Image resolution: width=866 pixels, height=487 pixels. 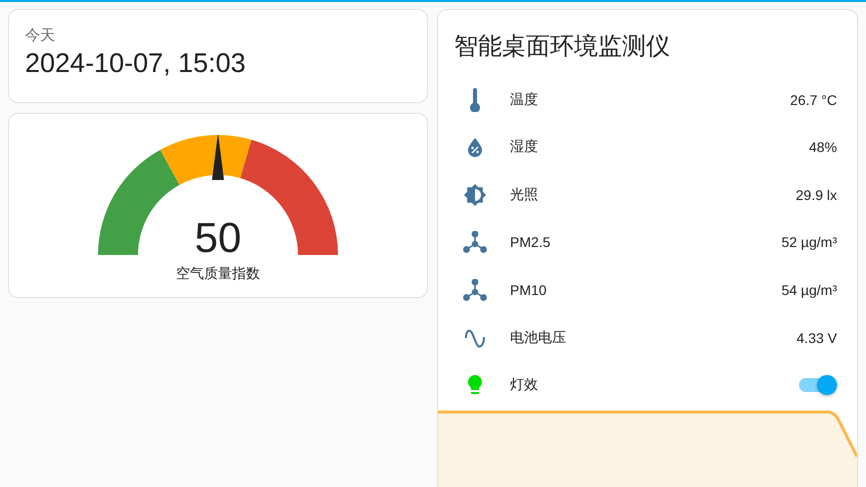 What do you see at coordinates (822, 147) in the screenshot?
I see `row-value: 48%` at bounding box center [822, 147].